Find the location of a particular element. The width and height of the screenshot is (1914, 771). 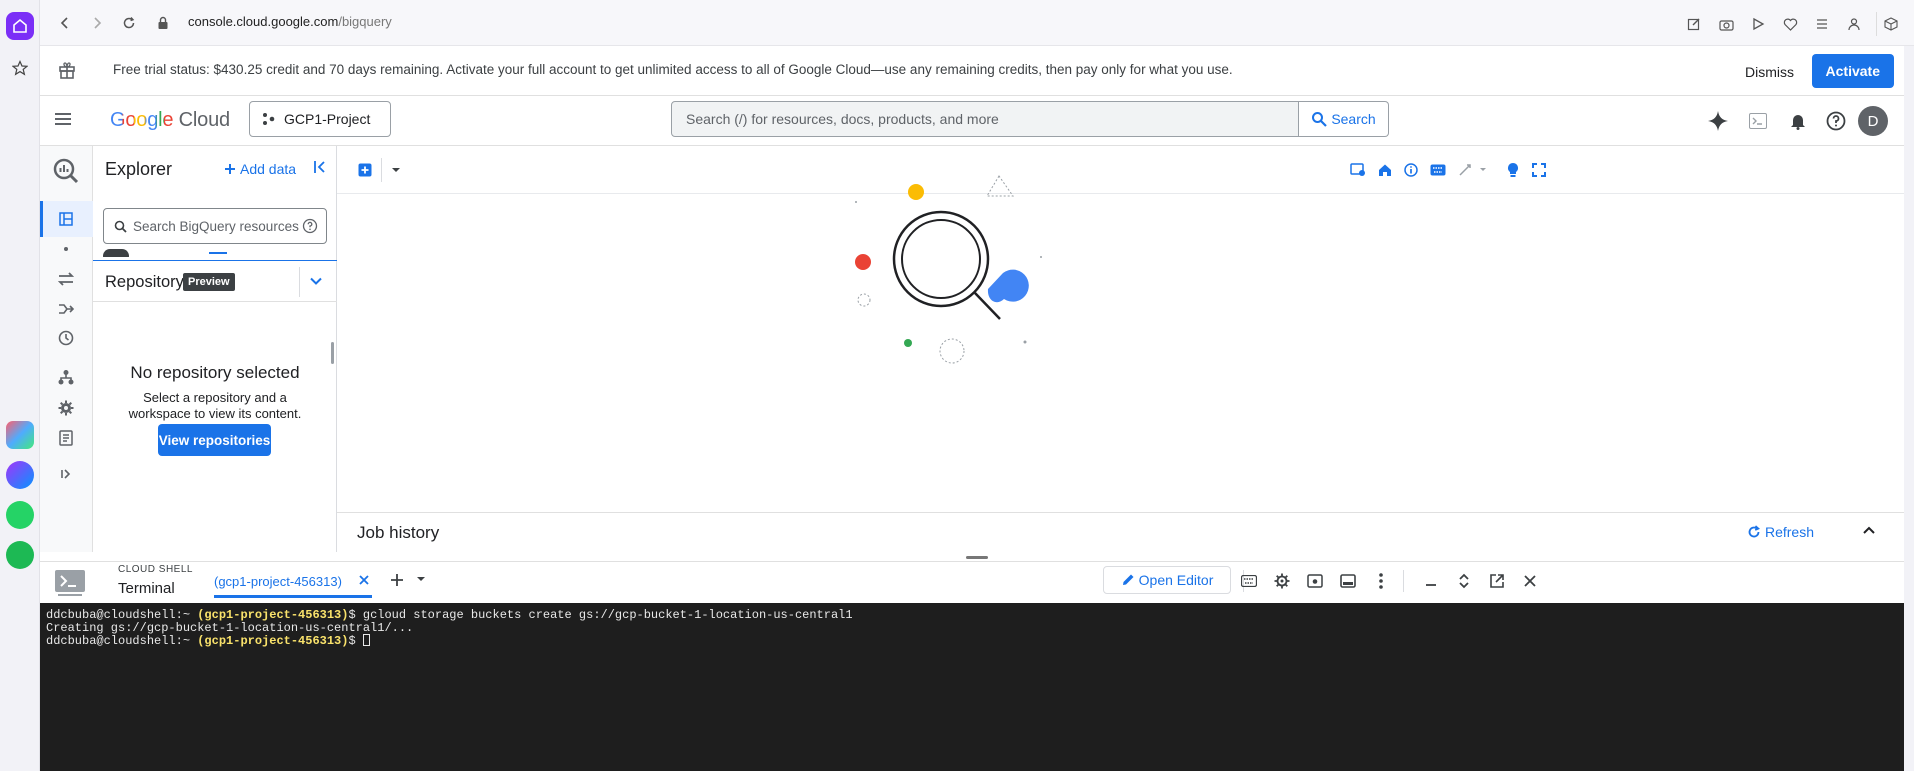

tab-list-icon is located at coordinates (1822, 24).